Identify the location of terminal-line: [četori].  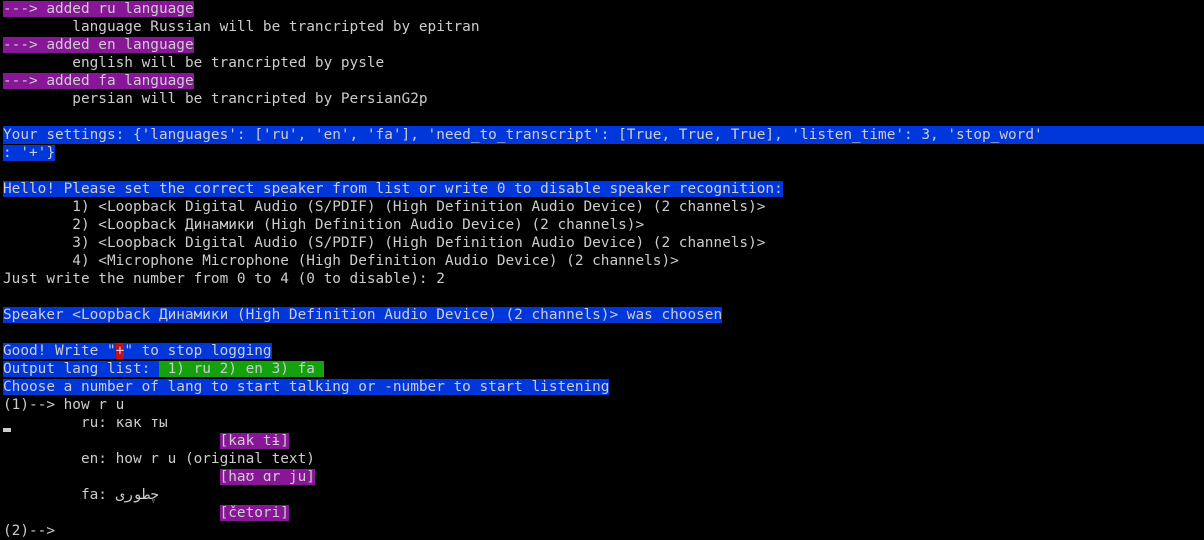
(603, 513).